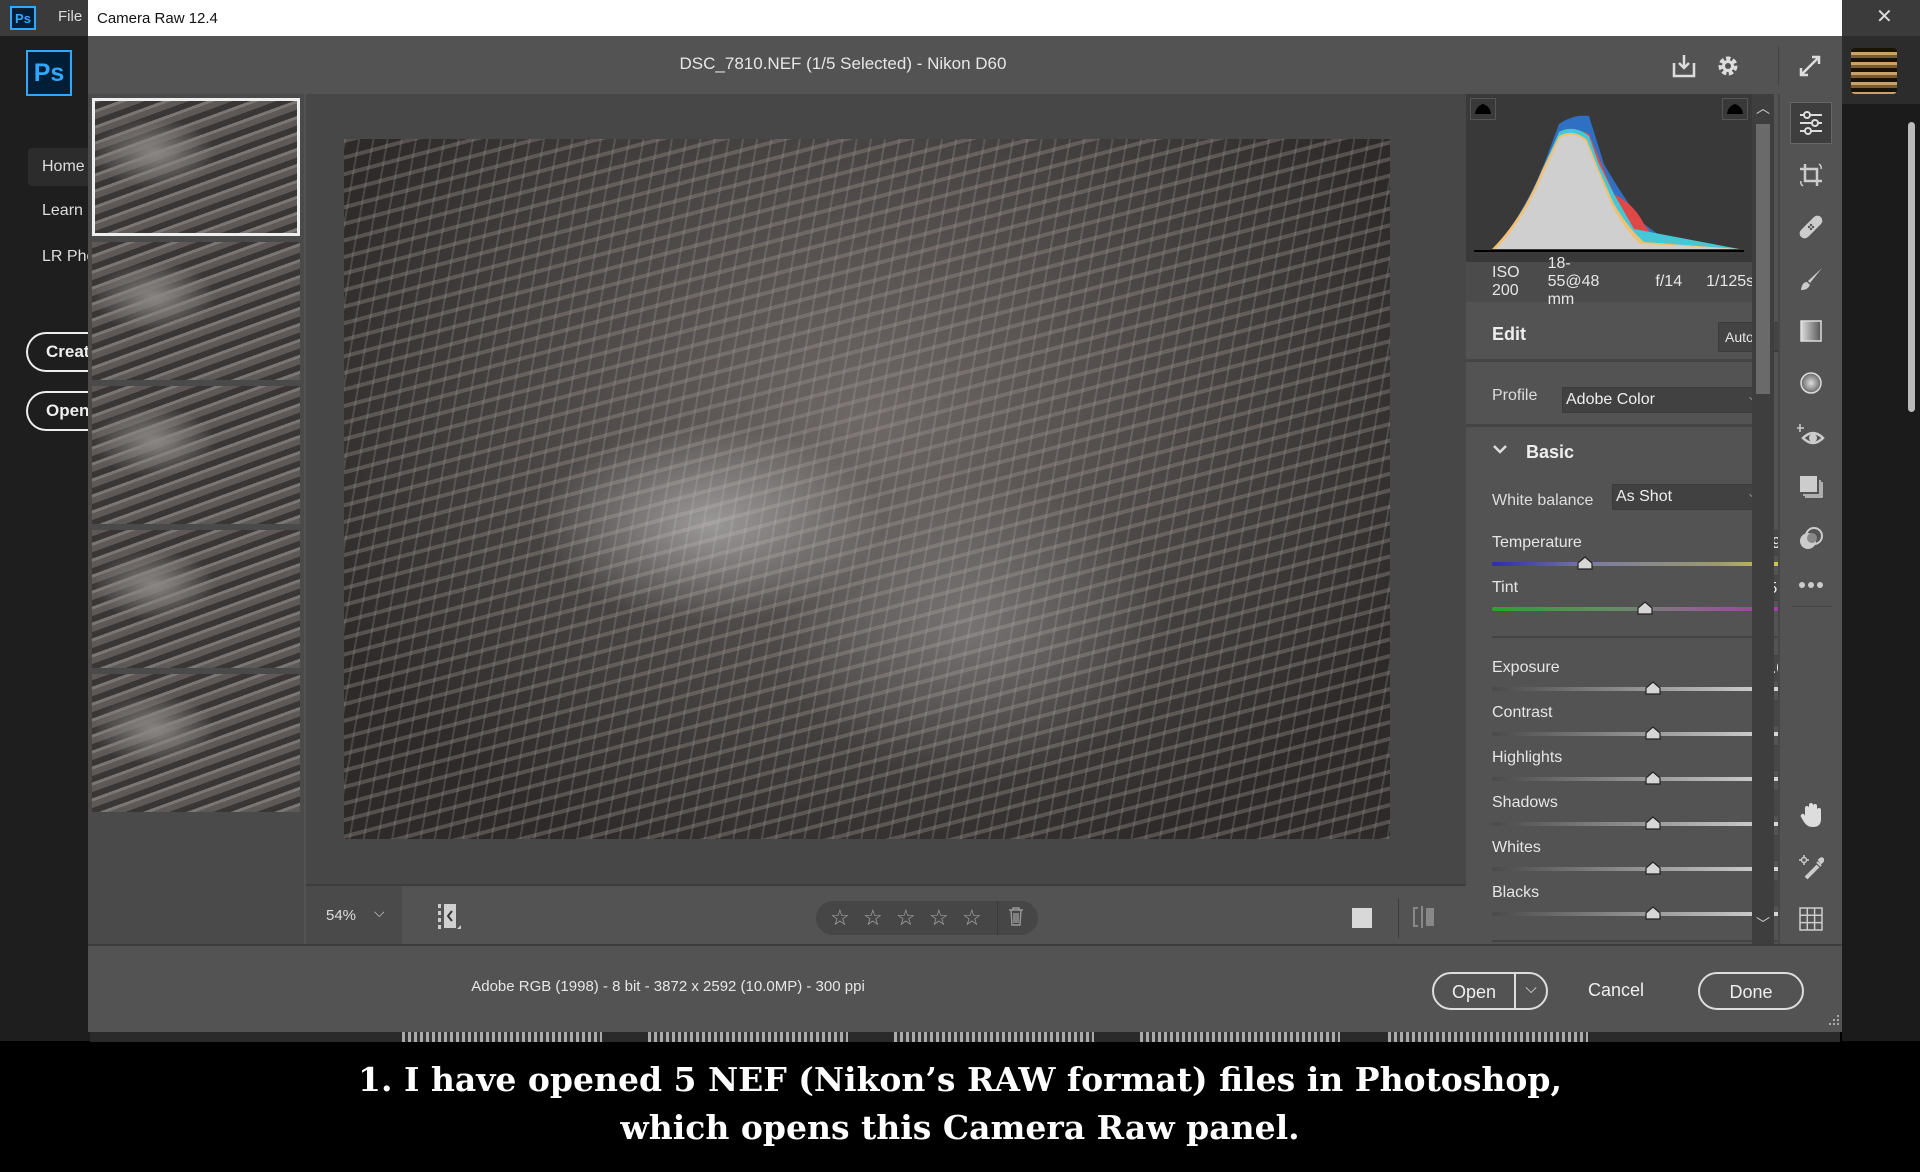 The height and width of the screenshot is (1172, 1920). I want to click on open-button-group: Open ⌵, so click(1490, 991).